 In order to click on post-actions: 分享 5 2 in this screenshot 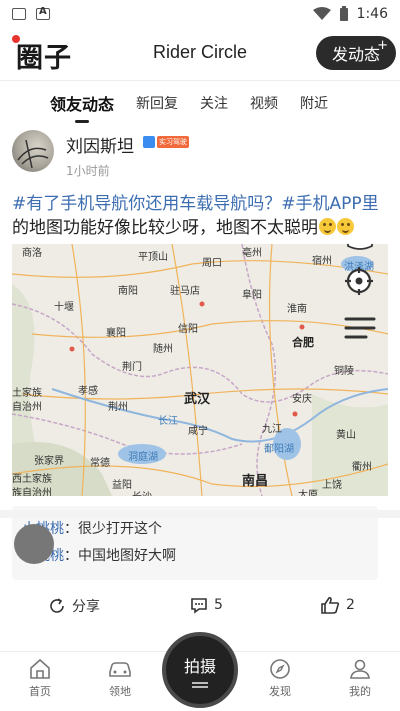, I will do `click(200, 608)`.